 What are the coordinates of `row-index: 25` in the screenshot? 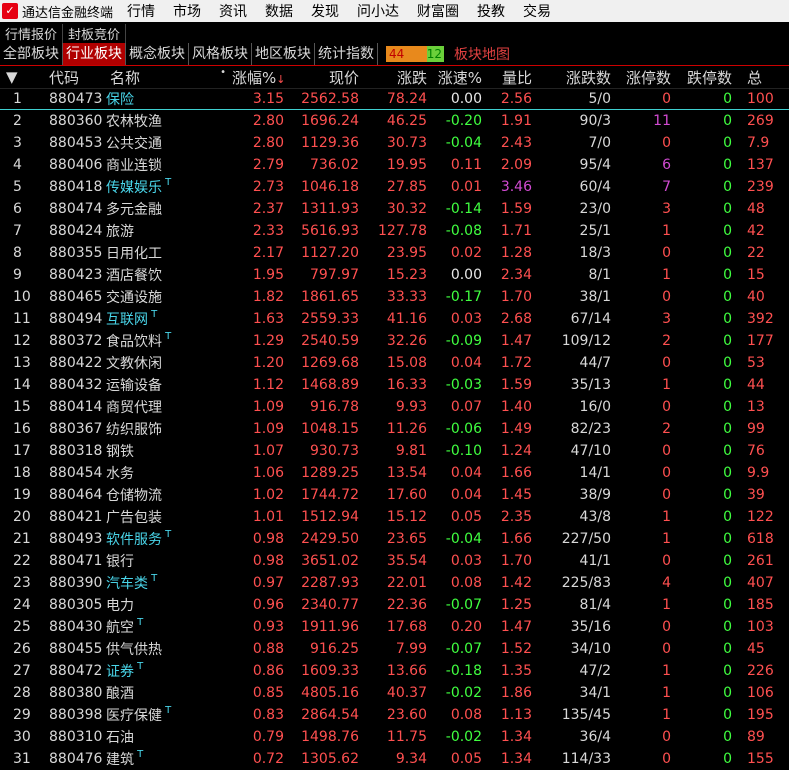 It's located at (22, 627).